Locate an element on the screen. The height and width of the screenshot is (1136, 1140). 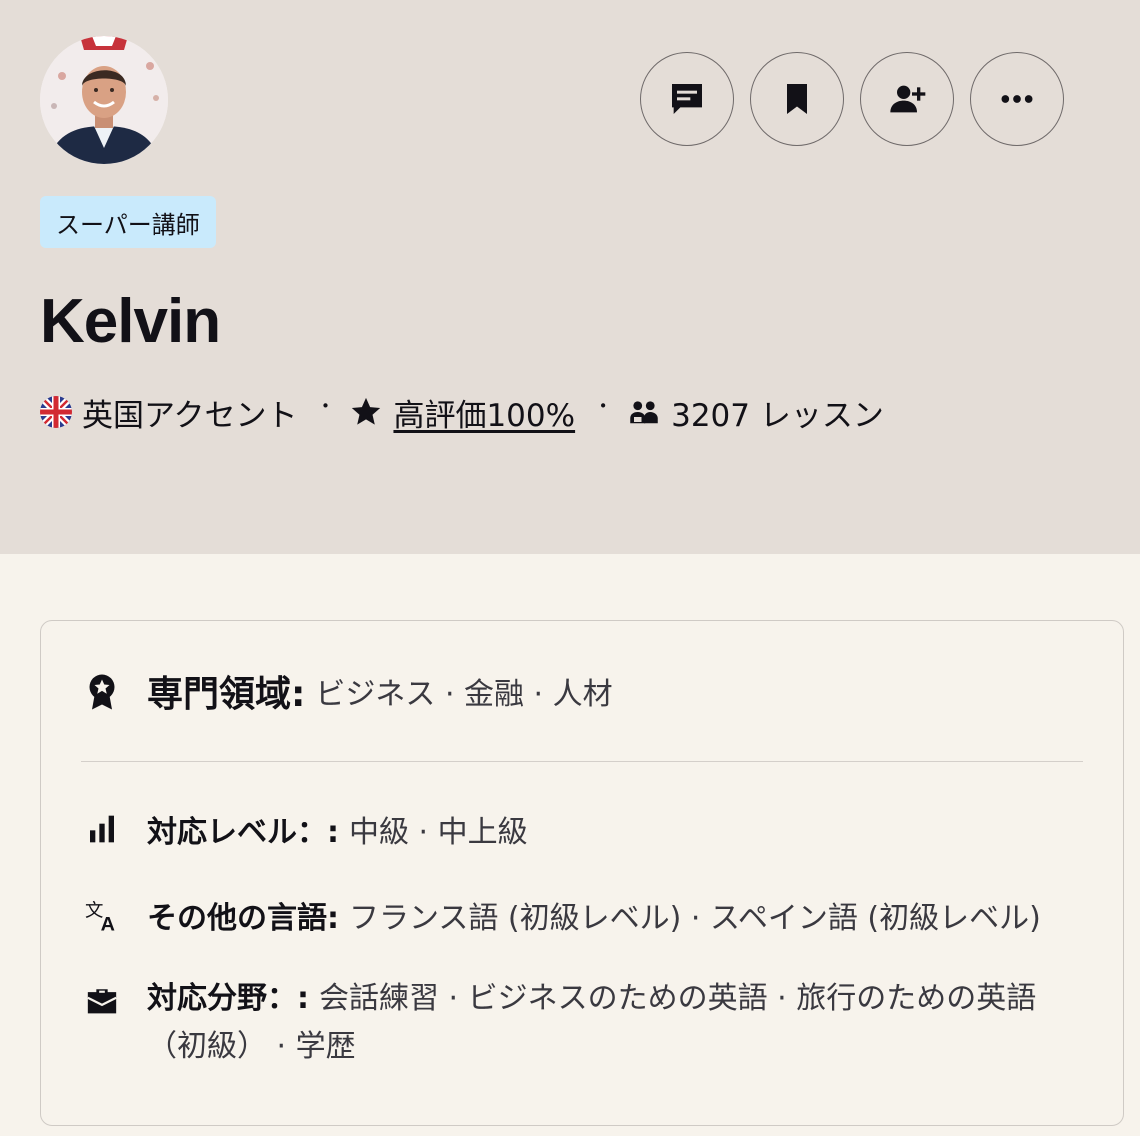
follow-button is located at coordinates (907, 99).